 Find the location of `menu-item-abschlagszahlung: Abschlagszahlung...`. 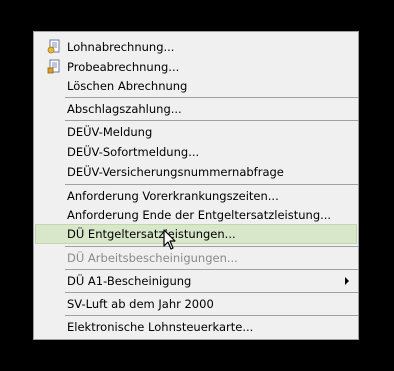

menu-item-abschlagszahlung: Abschlagszahlung... is located at coordinates (196, 109).